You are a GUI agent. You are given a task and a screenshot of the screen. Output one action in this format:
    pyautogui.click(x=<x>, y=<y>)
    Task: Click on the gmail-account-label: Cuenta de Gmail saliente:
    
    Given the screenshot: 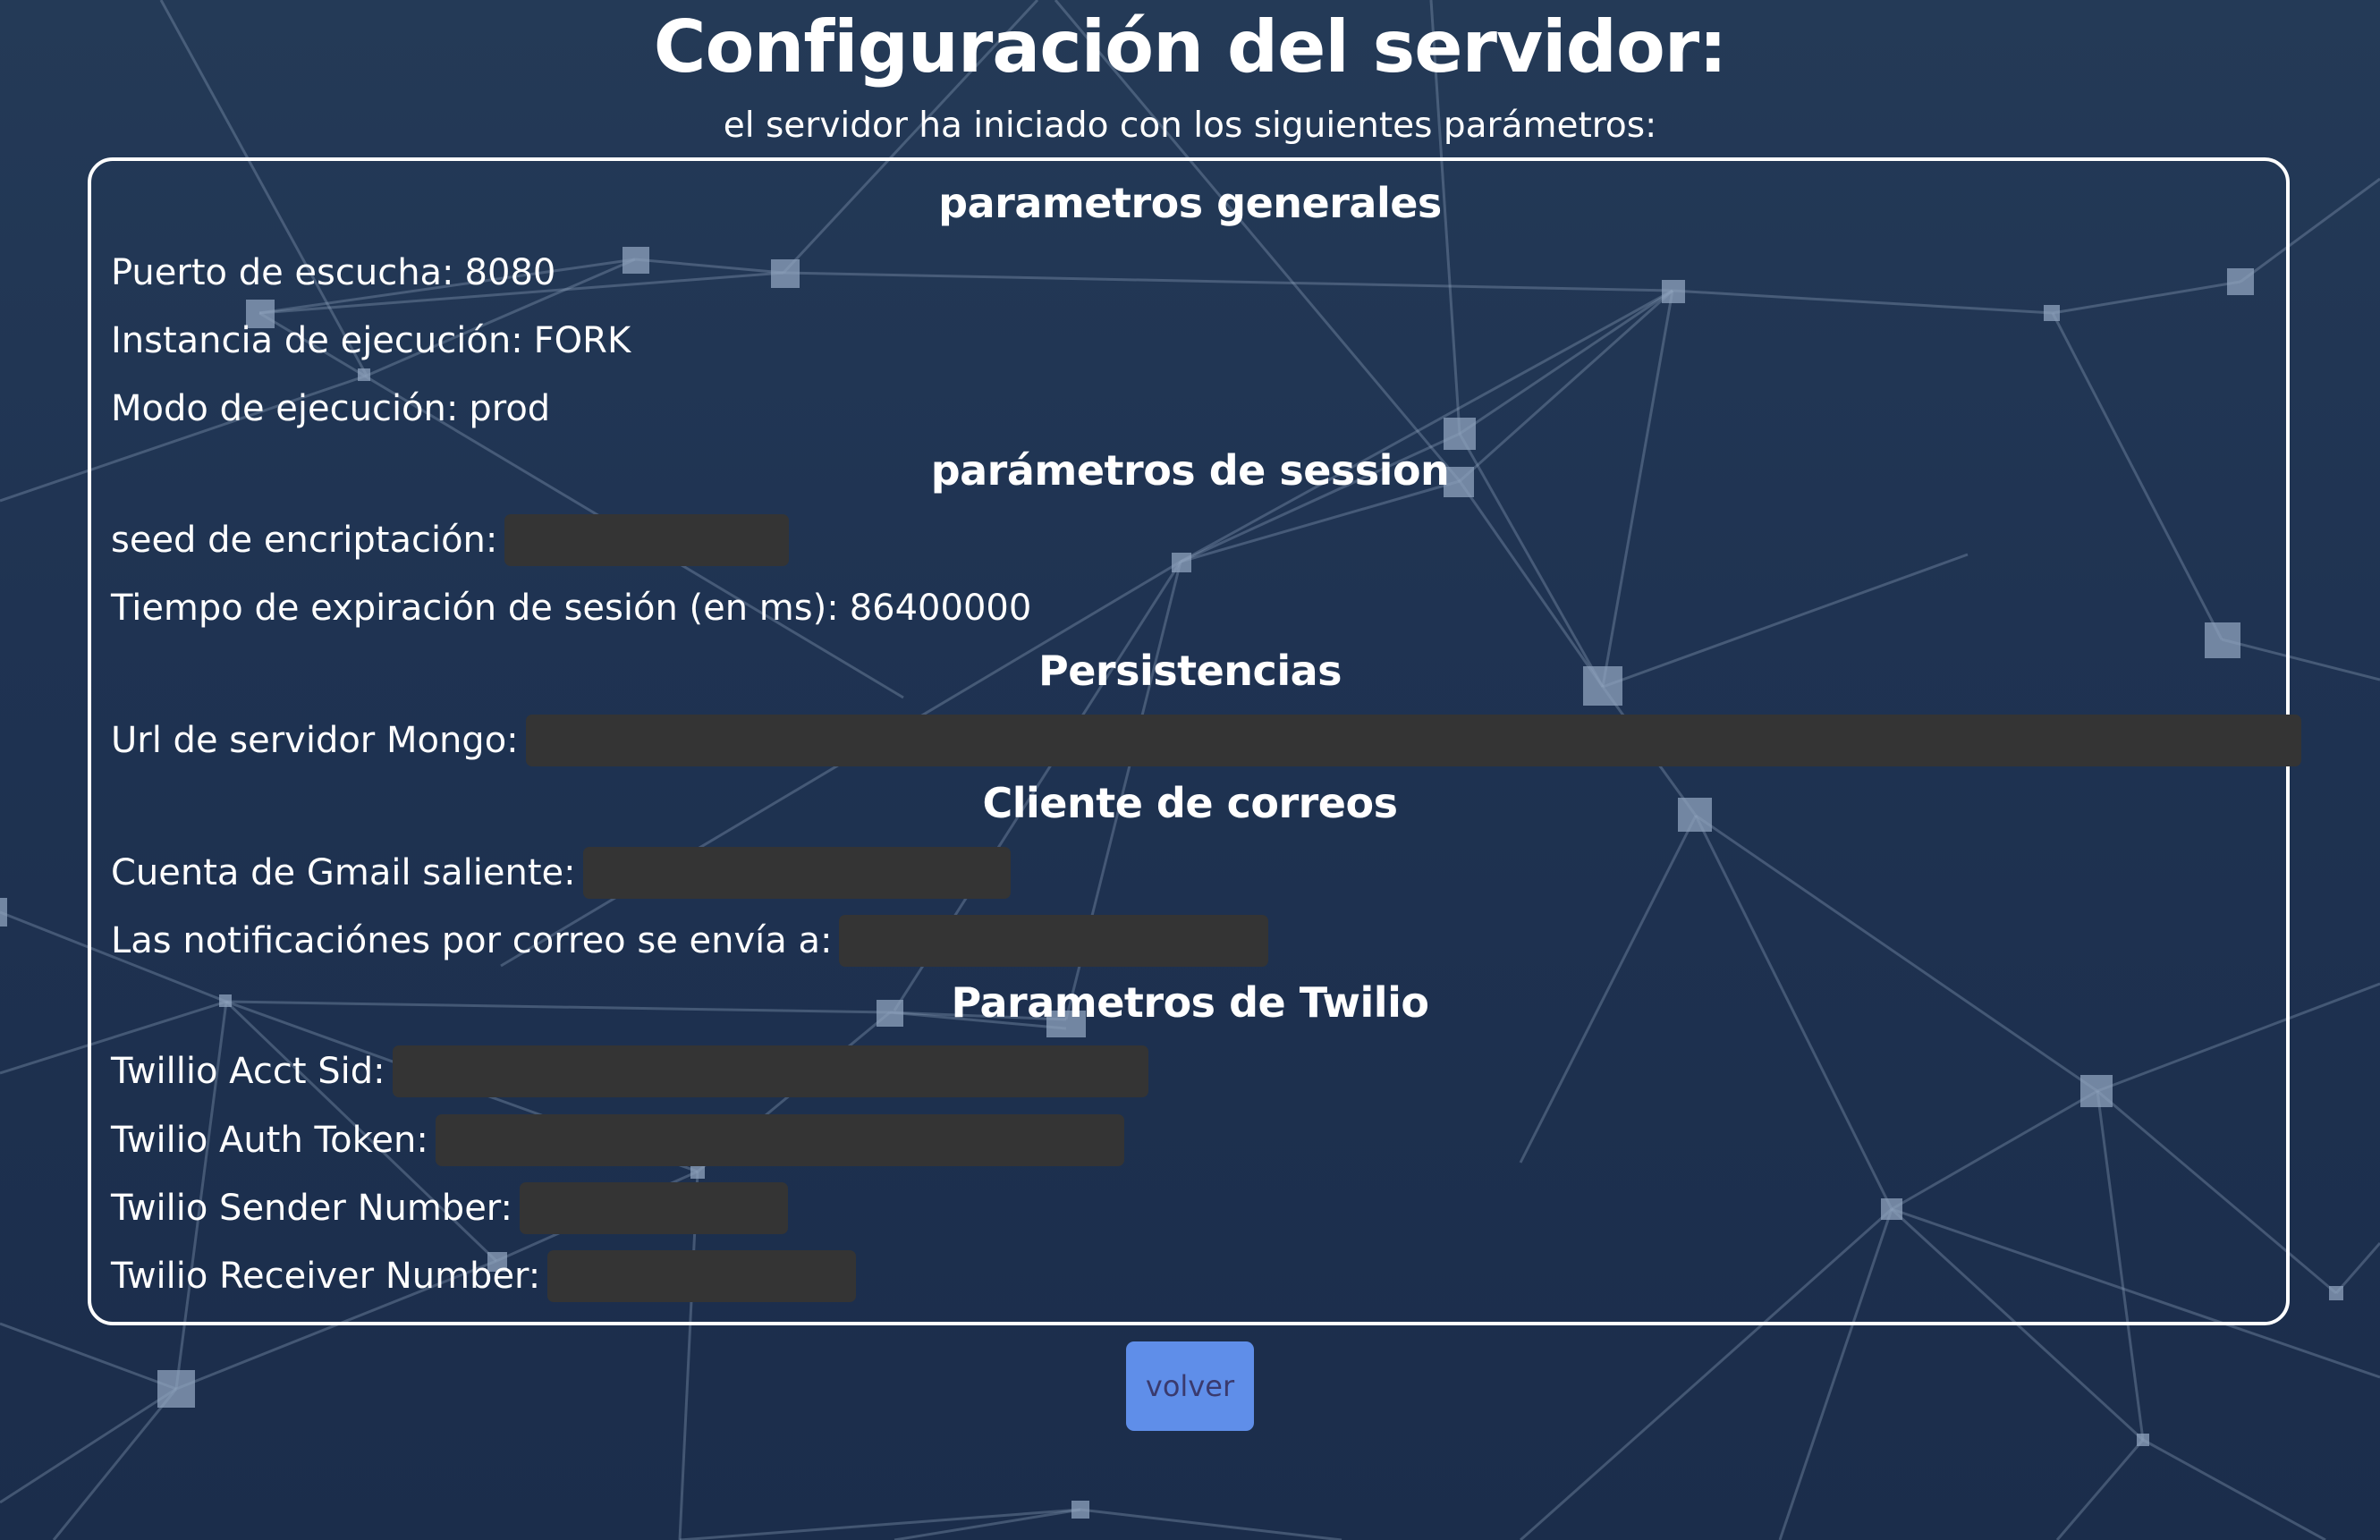 What is the action you would take?
    pyautogui.click(x=343, y=872)
    